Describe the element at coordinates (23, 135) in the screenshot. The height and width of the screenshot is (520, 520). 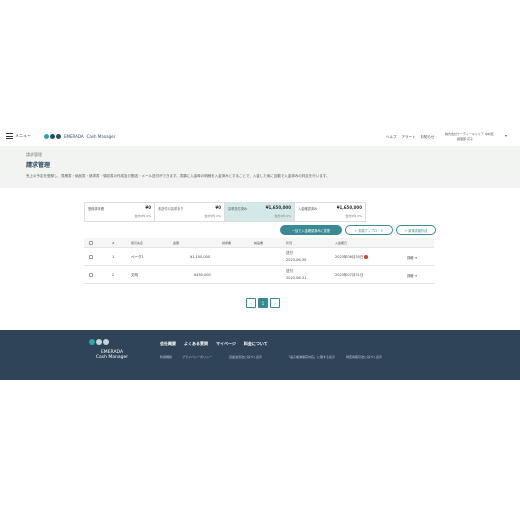
I see `menu-label: メニュー` at that location.